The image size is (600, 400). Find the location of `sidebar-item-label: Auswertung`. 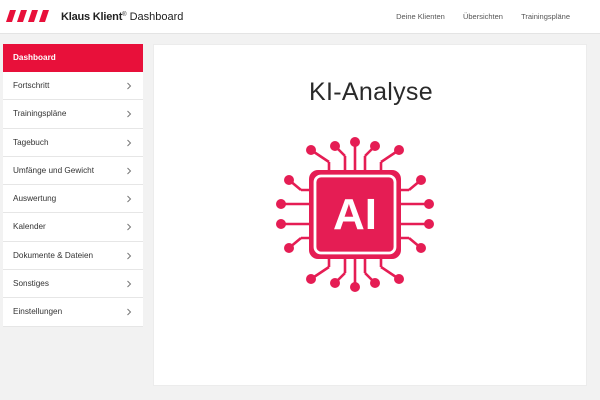

sidebar-item-label: Auswertung is located at coordinates (35, 199).